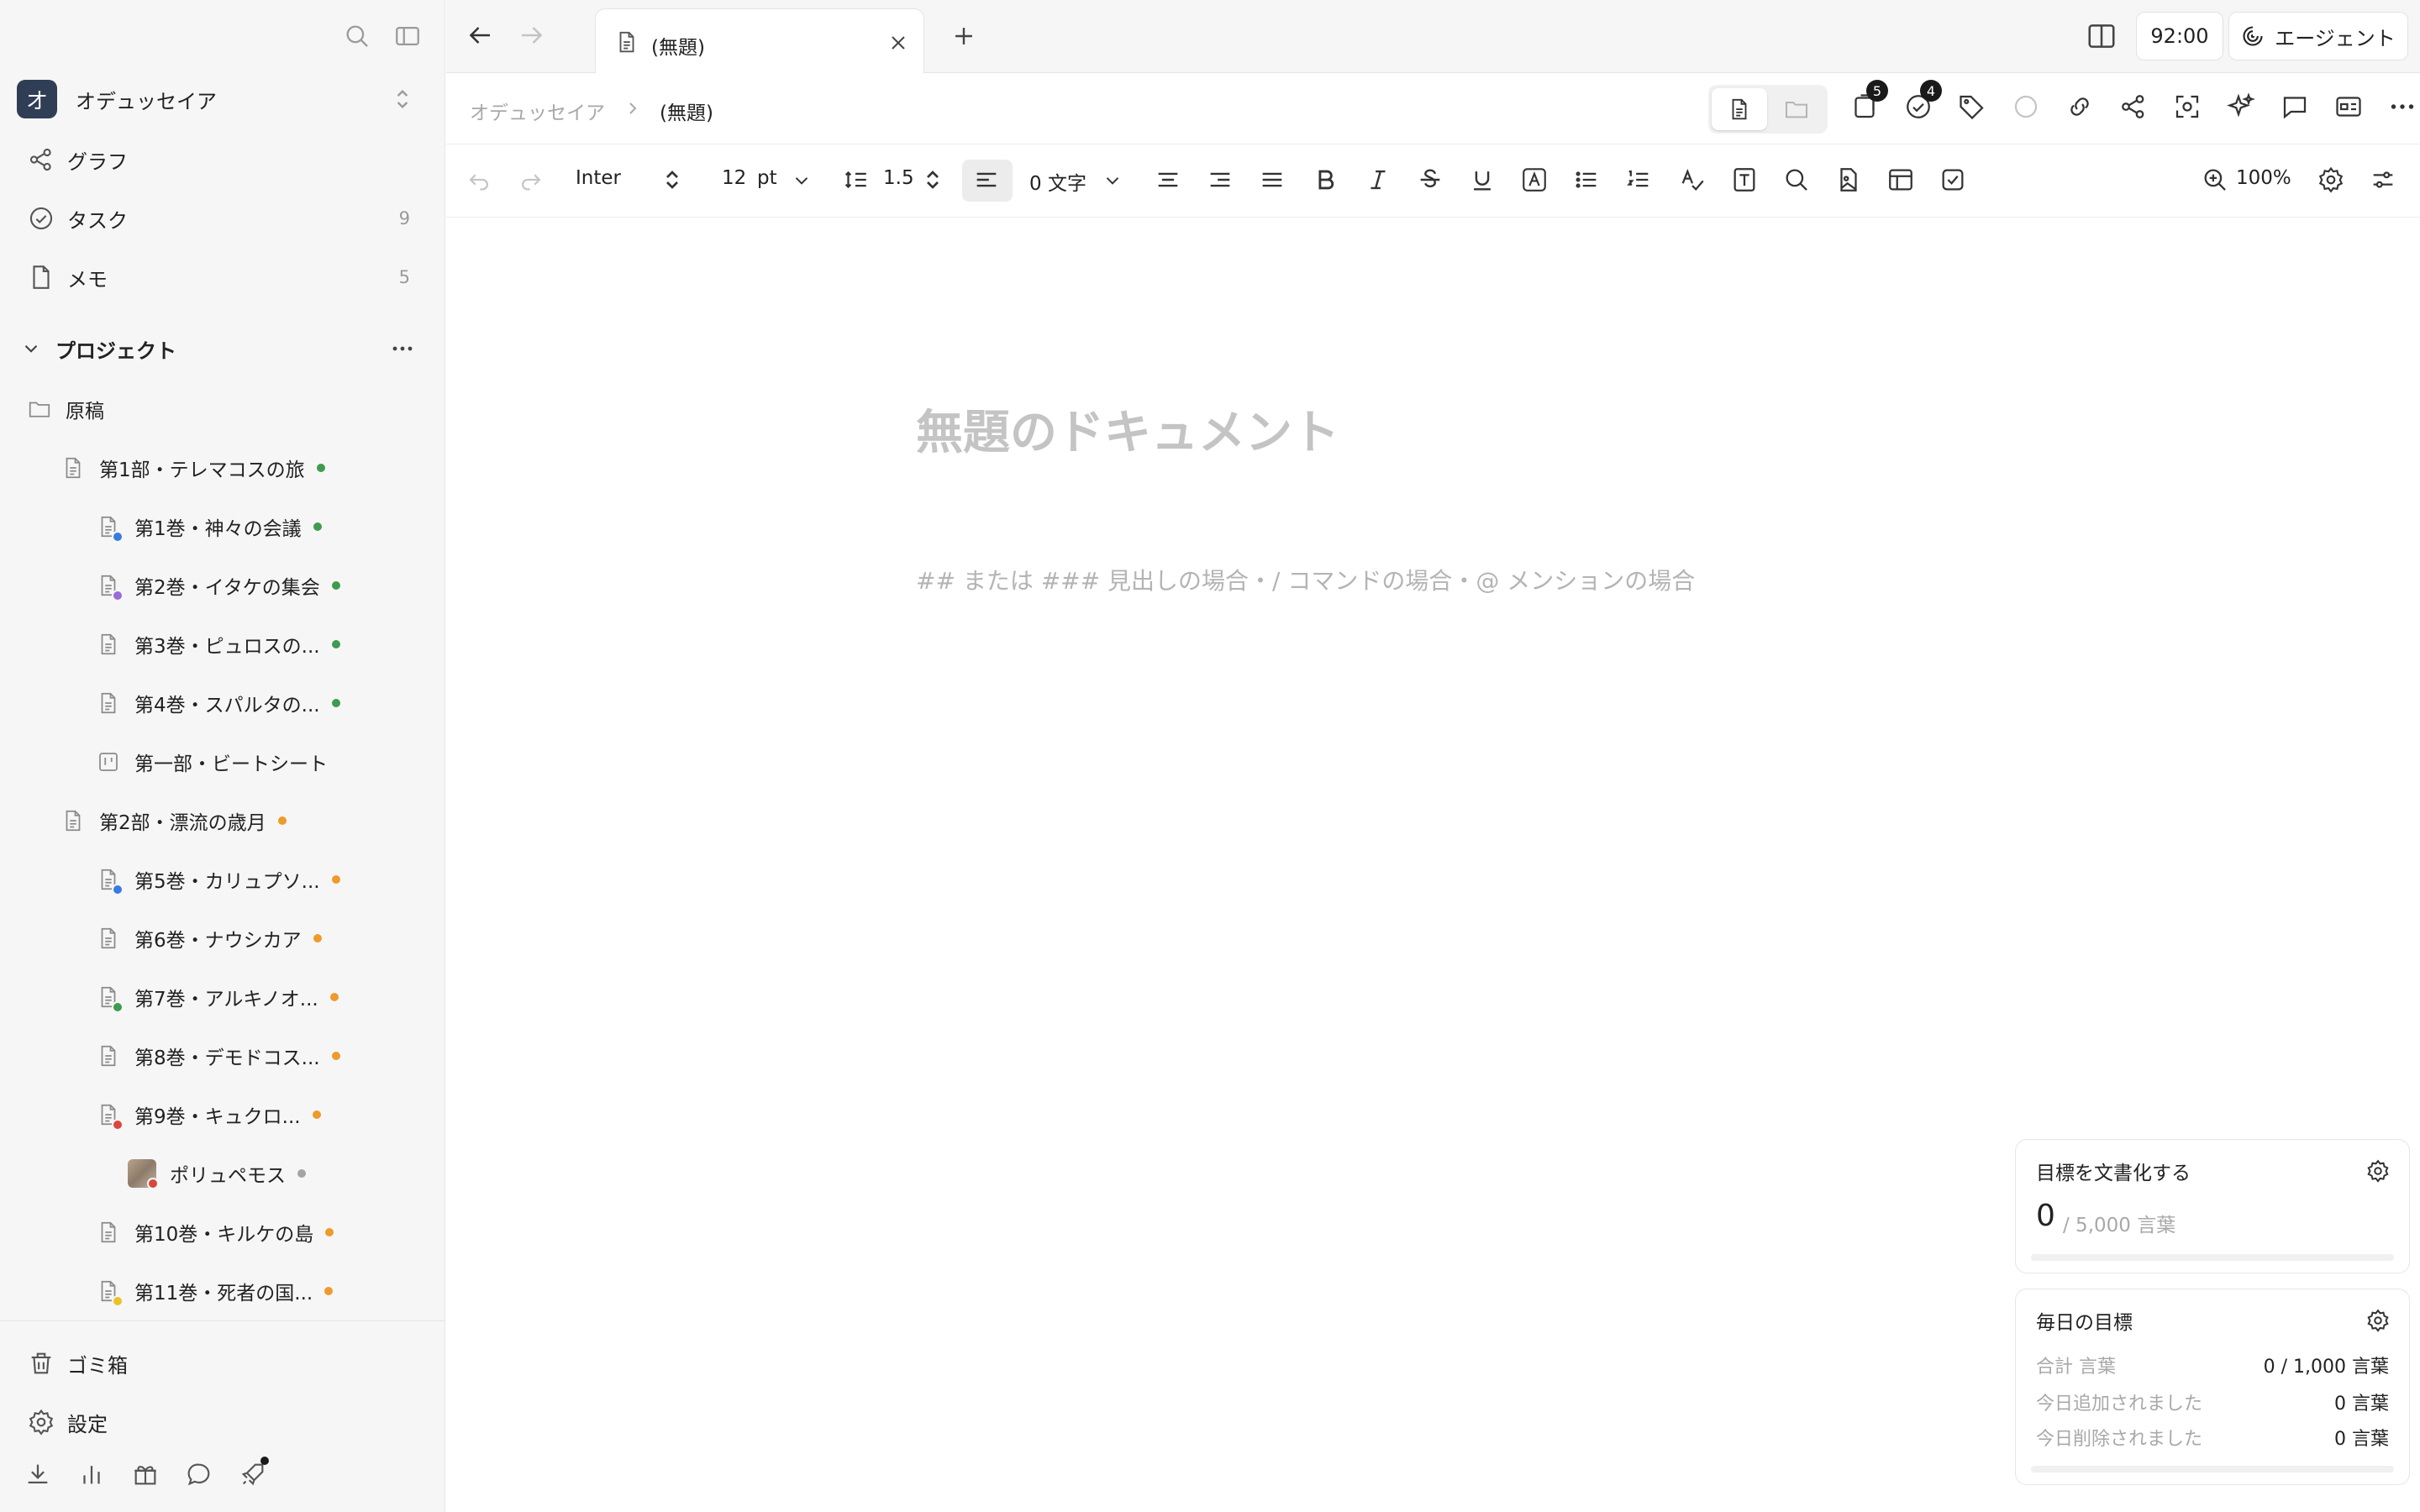 Image resolution: width=2420 pixels, height=1512 pixels. What do you see at coordinates (2187, 107) in the screenshot?
I see `focus-icon` at bounding box center [2187, 107].